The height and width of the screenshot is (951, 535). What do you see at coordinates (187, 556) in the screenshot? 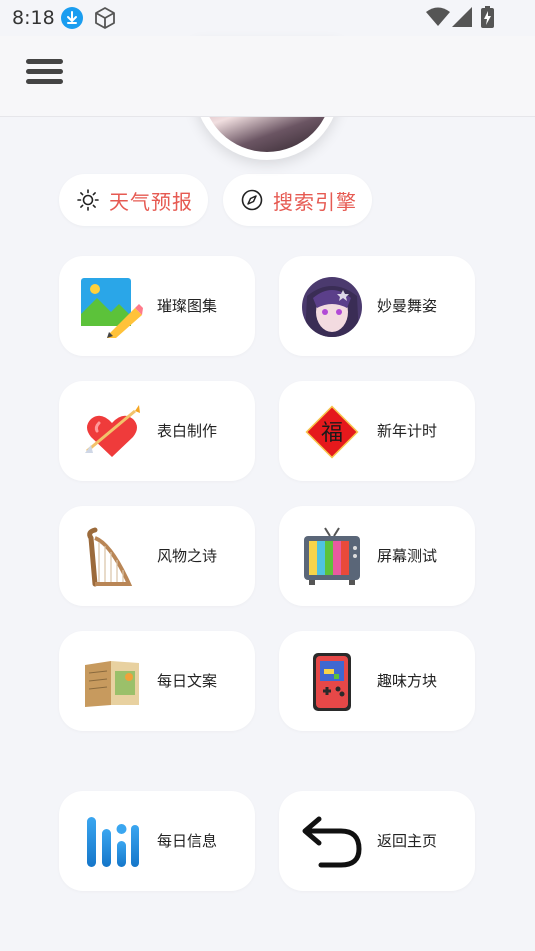
I see `card-poetry-label: 风物之诗` at bounding box center [187, 556].